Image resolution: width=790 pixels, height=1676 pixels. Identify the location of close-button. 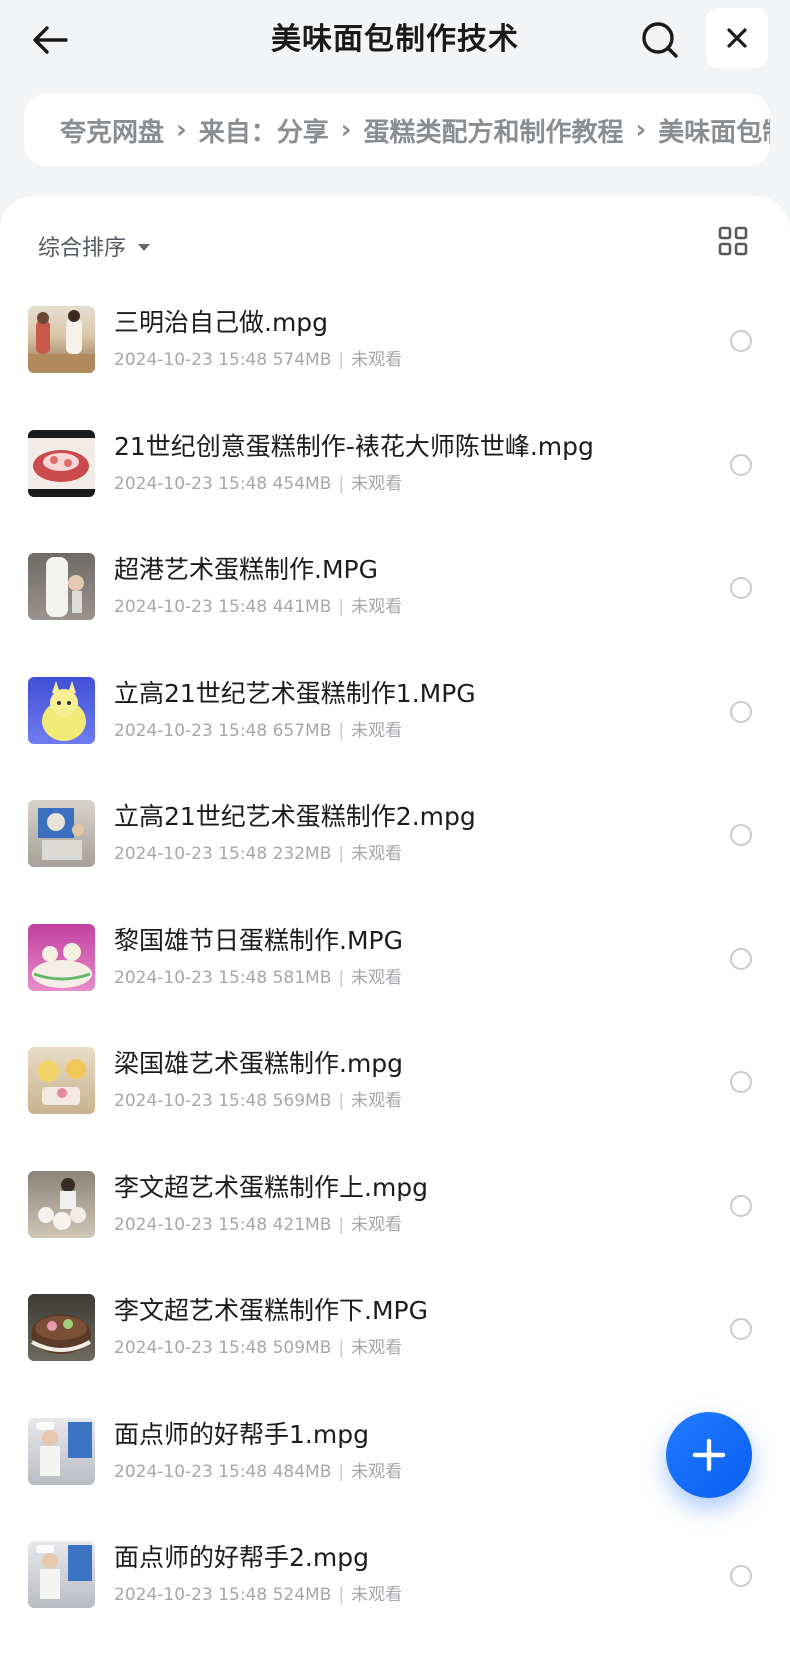
(737, 38).